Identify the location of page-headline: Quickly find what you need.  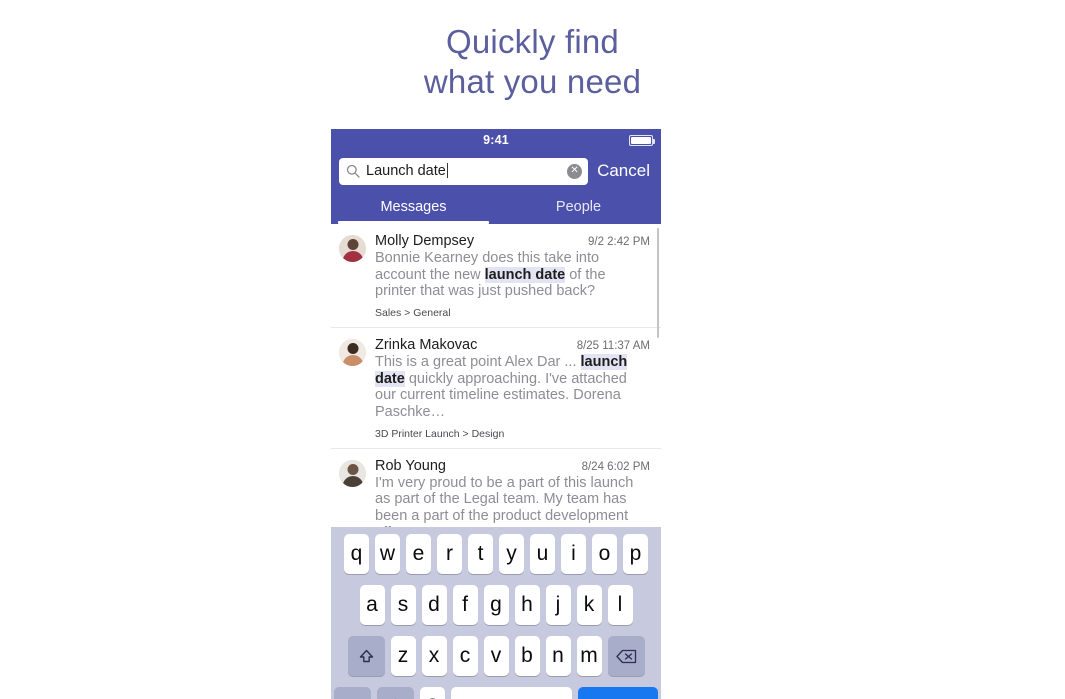
(532, 62).